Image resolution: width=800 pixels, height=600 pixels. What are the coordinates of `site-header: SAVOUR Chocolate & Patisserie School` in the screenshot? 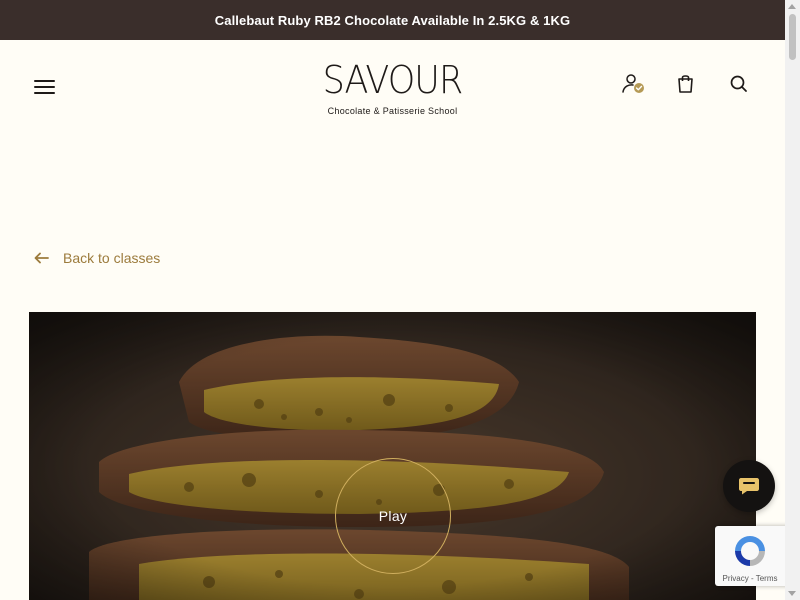 It's located at (392, 85).